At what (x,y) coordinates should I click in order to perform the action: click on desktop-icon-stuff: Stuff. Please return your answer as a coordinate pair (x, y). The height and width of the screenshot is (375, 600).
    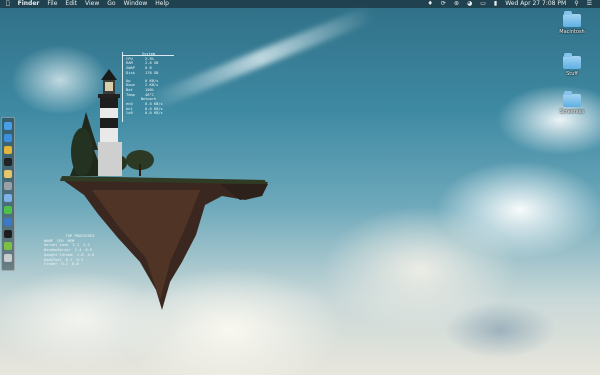
    Looking at the image, I should click on (572, 65).